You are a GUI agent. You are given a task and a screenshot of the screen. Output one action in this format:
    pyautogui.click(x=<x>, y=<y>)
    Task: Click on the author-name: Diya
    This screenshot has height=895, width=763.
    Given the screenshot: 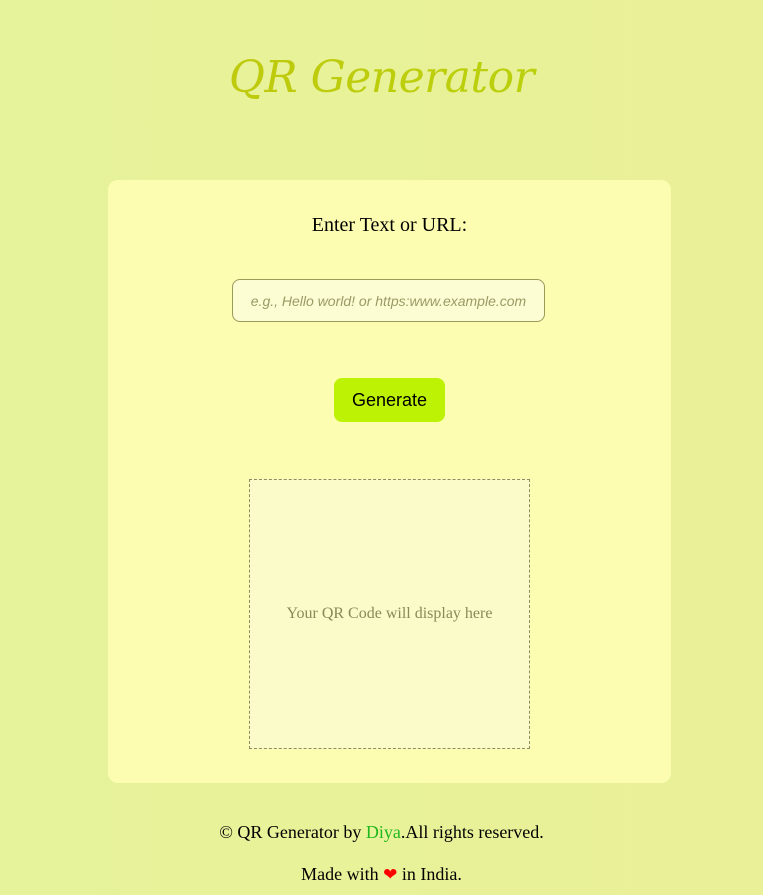 What is the action you would take?
    pyautogui.click(x=383, y=832)
    